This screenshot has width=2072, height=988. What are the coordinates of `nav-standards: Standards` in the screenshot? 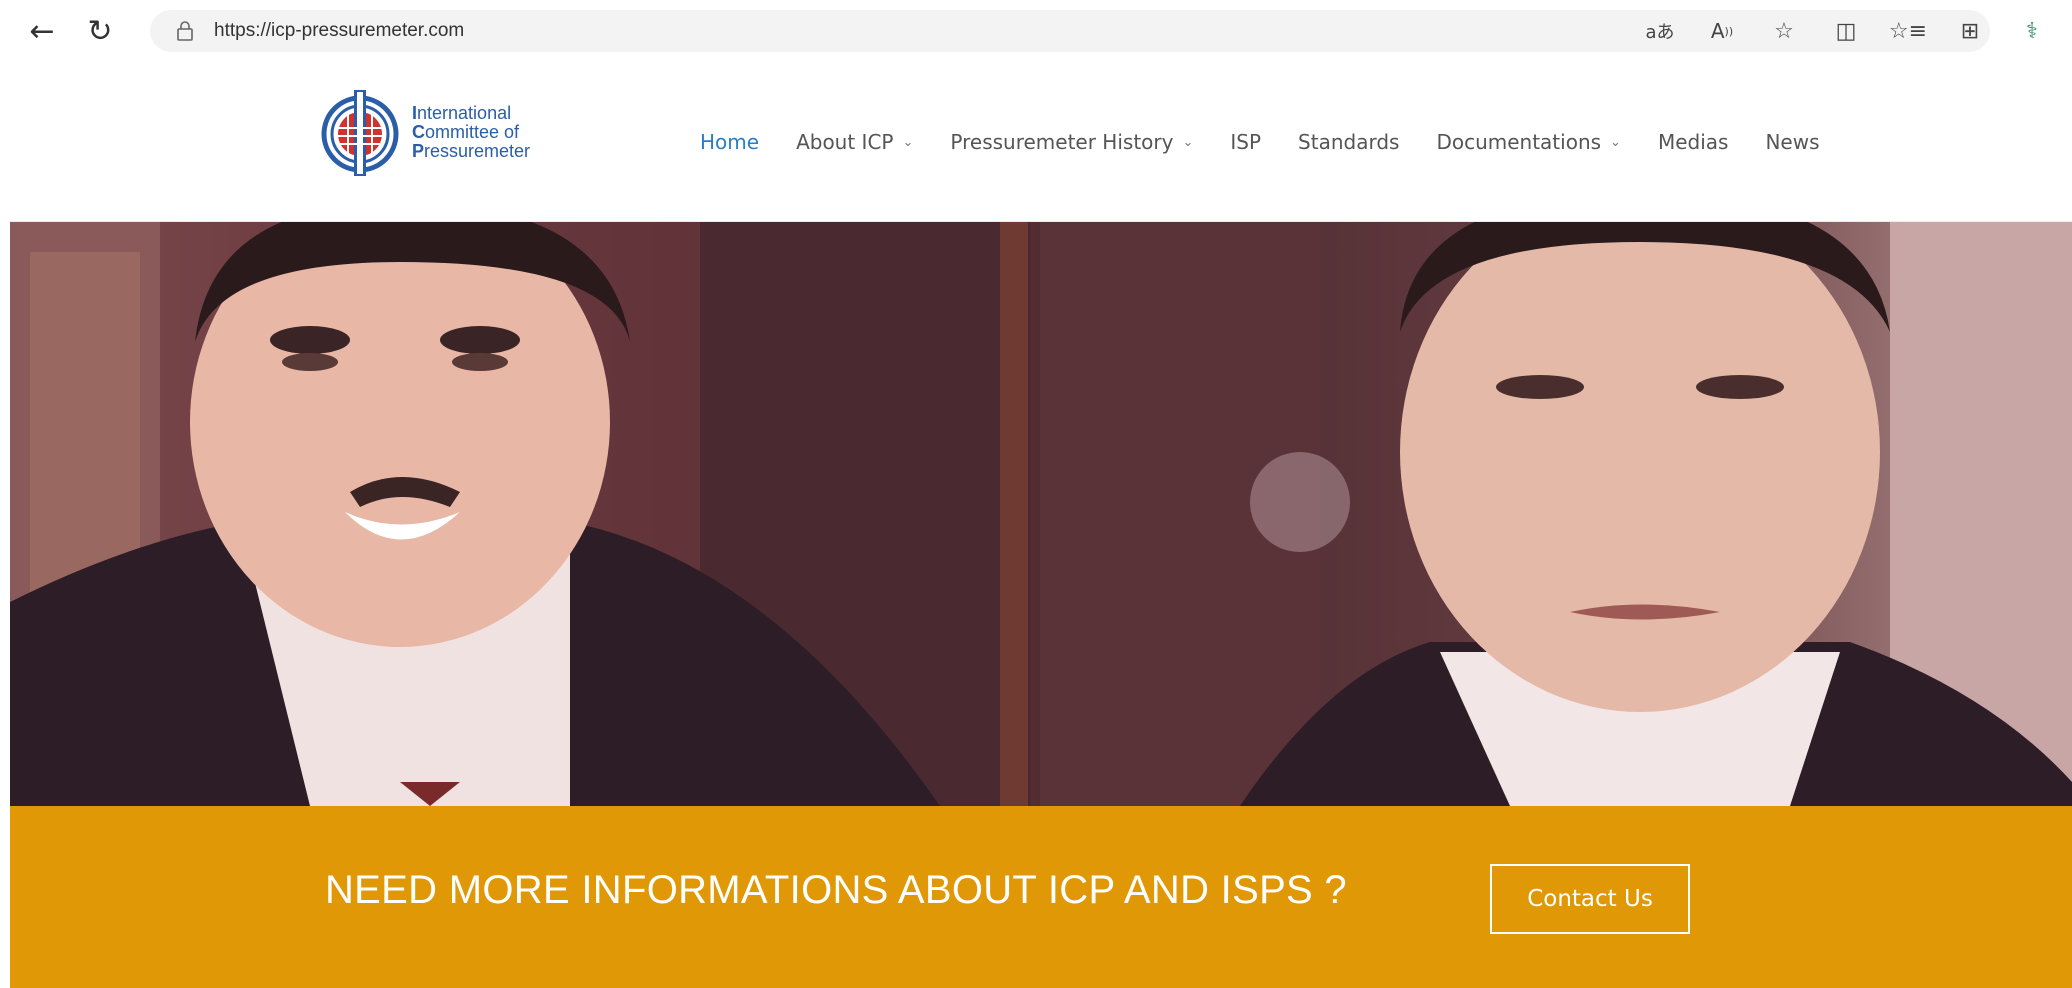 It's located at (1348, 142).